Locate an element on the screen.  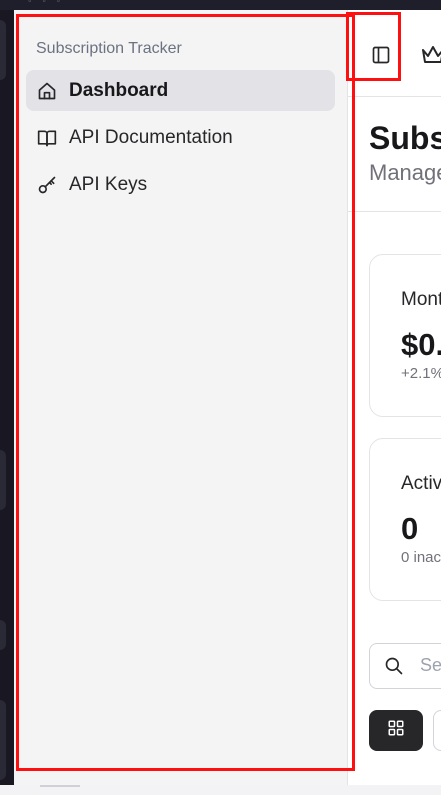
search-input is located at coordinates (429, 665).